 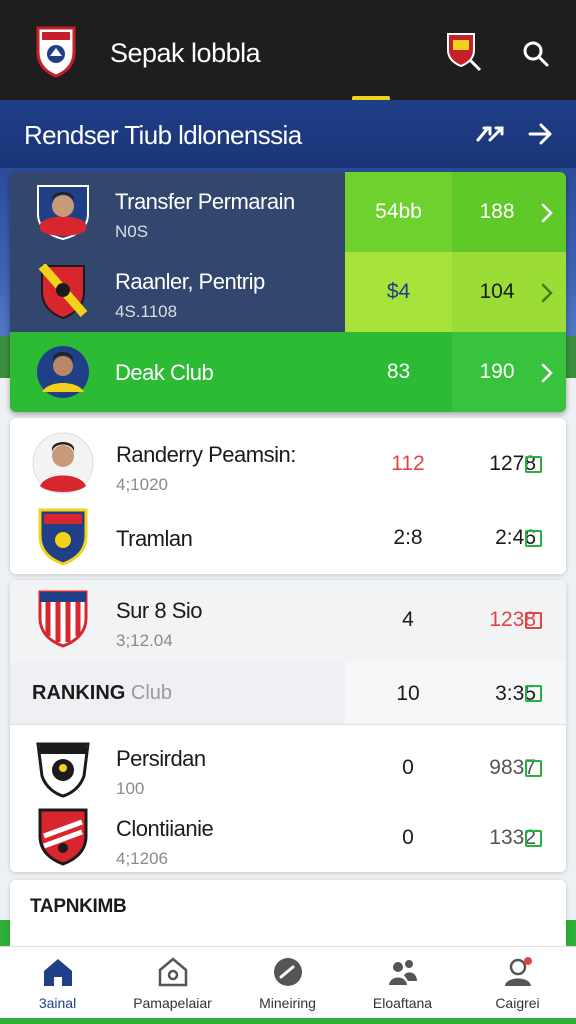 I want to click on ranking-label: RANKING Club, so click(x=102, y=693).